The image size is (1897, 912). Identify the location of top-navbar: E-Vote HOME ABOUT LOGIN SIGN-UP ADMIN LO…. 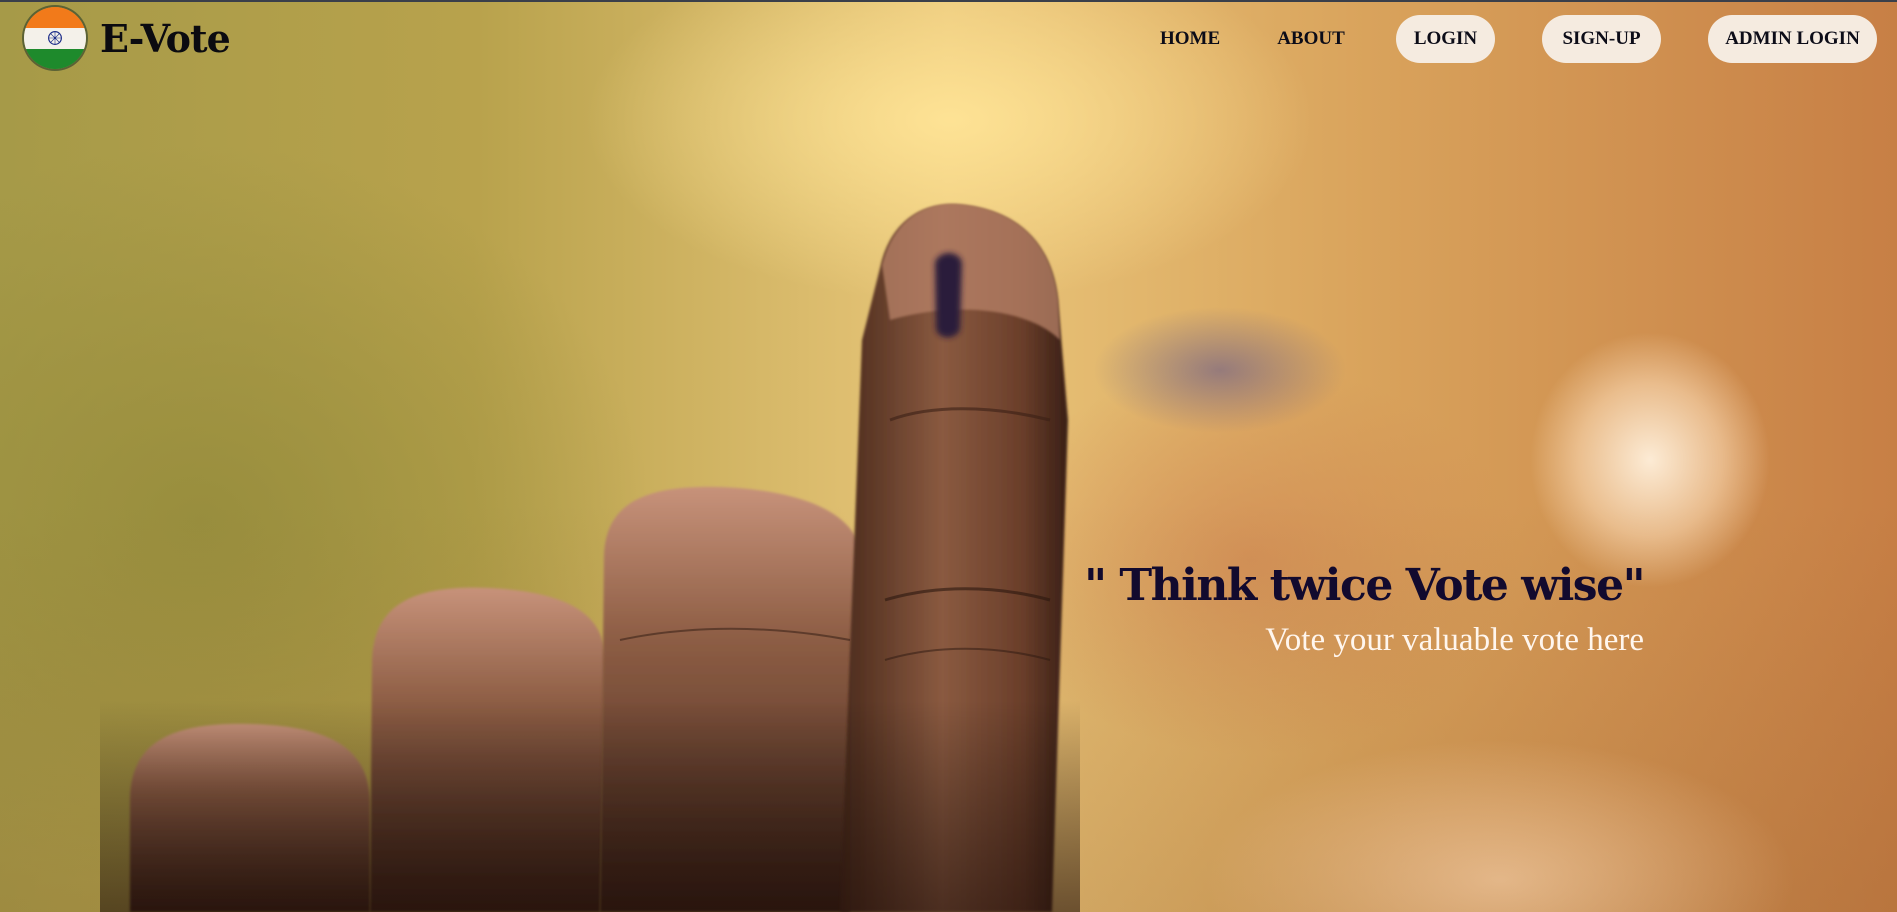
(948, 40).